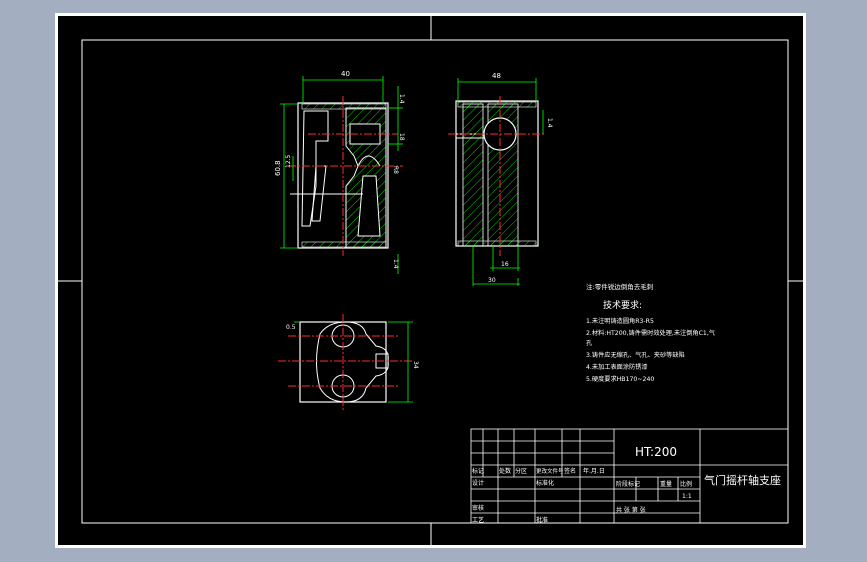 The image size is (867, 562). What do you see at coordinates (686, 484) in the screenshot?
I see `label-scale: 比例` at bounding box center [686, 484].